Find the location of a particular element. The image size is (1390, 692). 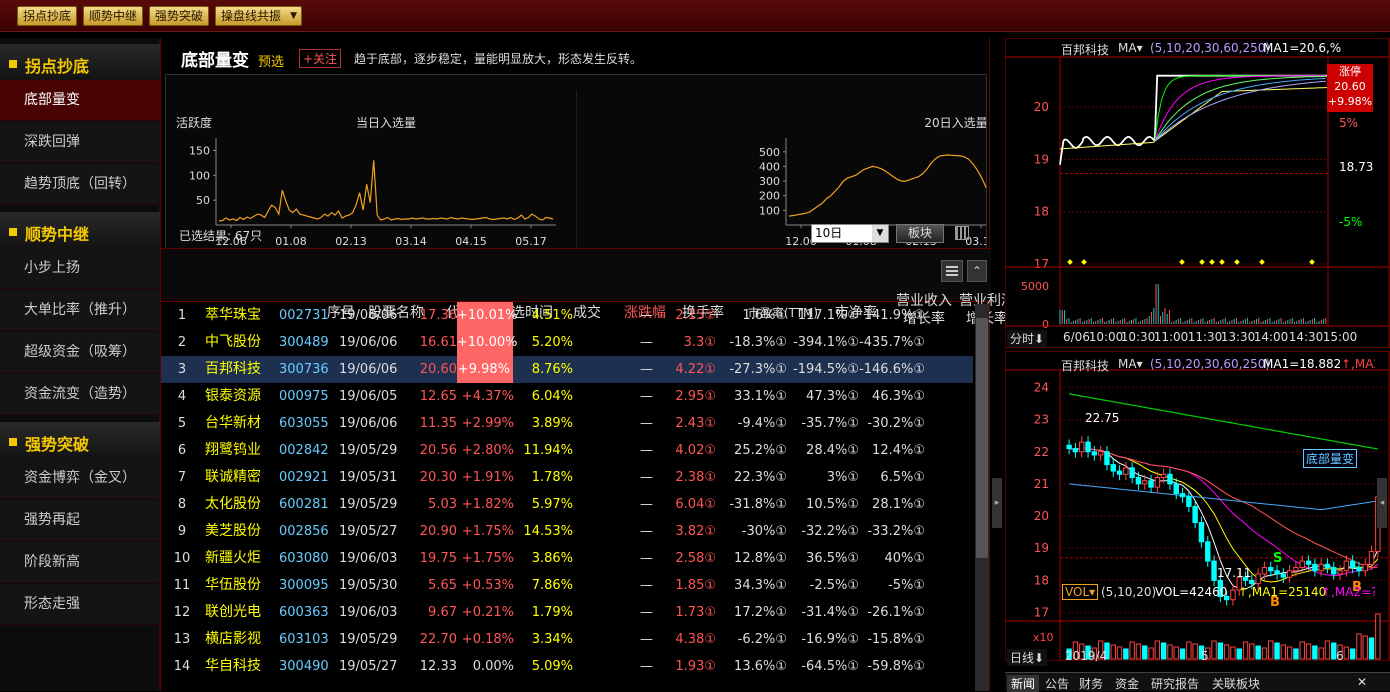

sidebar-item-deep-rebound: 深跌回弹 is located at coordinates (80, 142).